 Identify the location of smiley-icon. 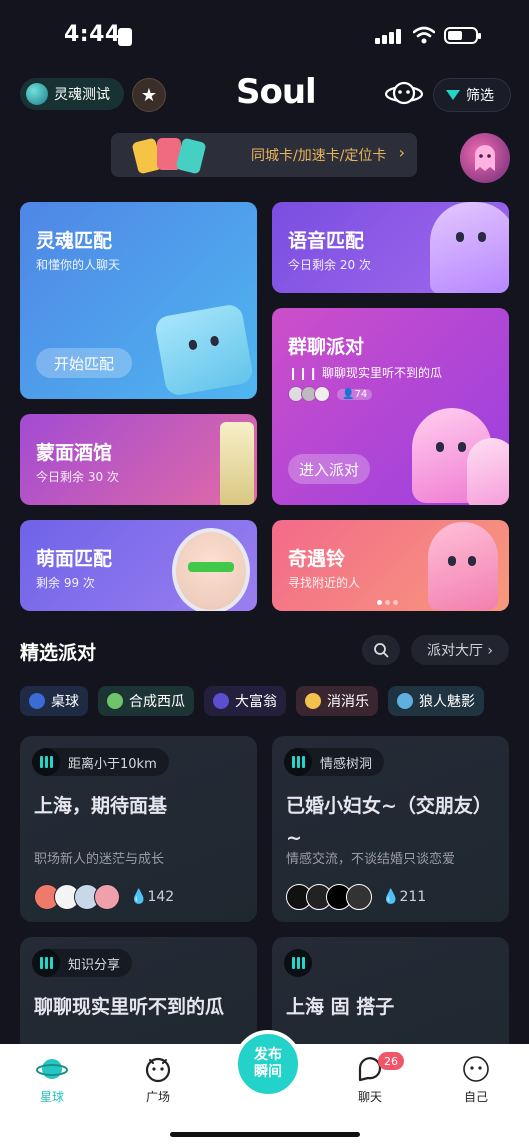
(313, 701).